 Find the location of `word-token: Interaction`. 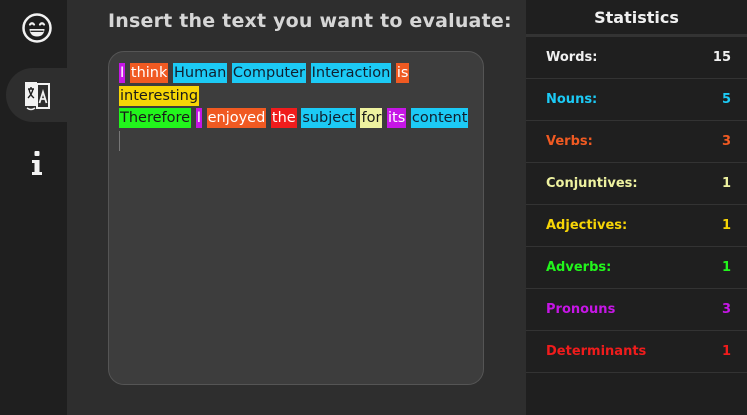

word-token: Interaction is located at coordinates (351, 73).